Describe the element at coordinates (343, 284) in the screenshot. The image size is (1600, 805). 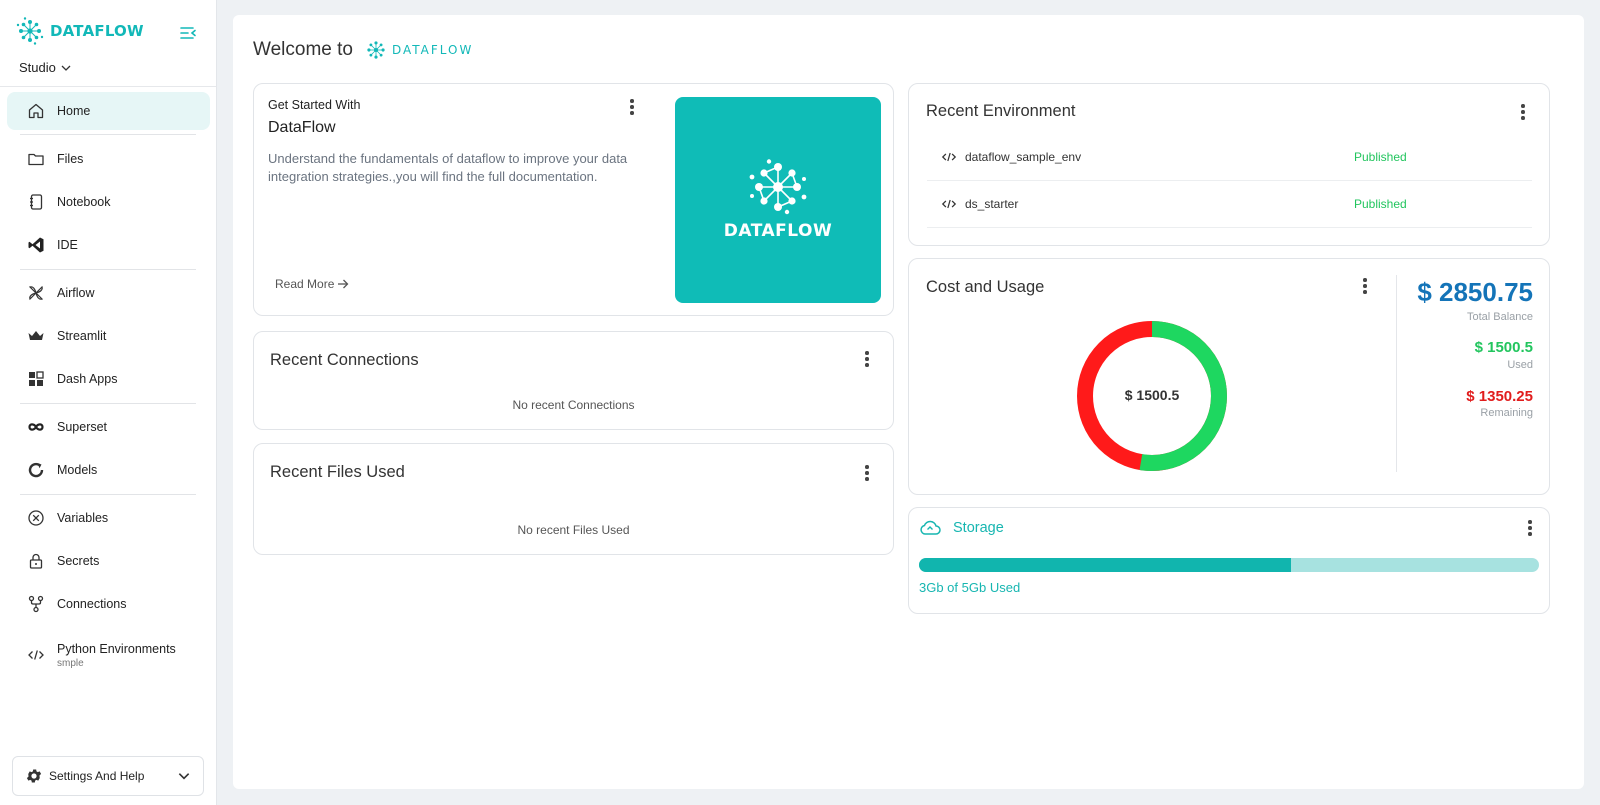
I see `arrow-right-icon` at that location.